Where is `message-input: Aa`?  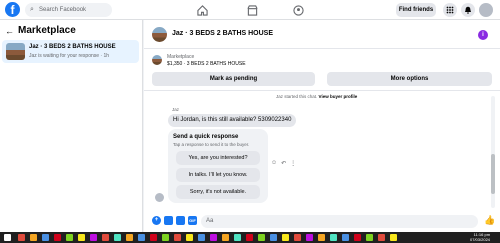 message-input: Aa is located at coordinates (339, 221).